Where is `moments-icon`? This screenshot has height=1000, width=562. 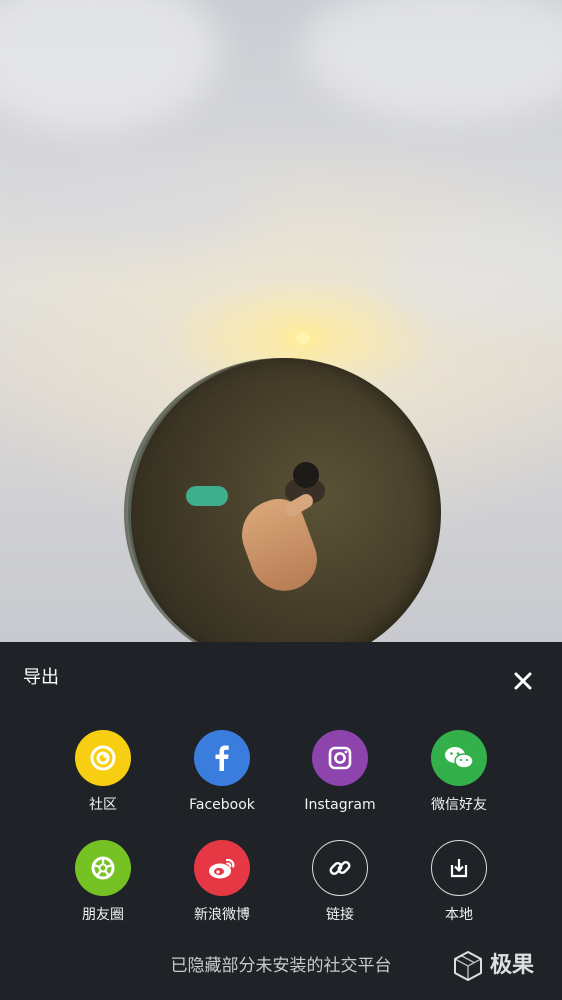
moments-icon is located at coordinates (103, 868).